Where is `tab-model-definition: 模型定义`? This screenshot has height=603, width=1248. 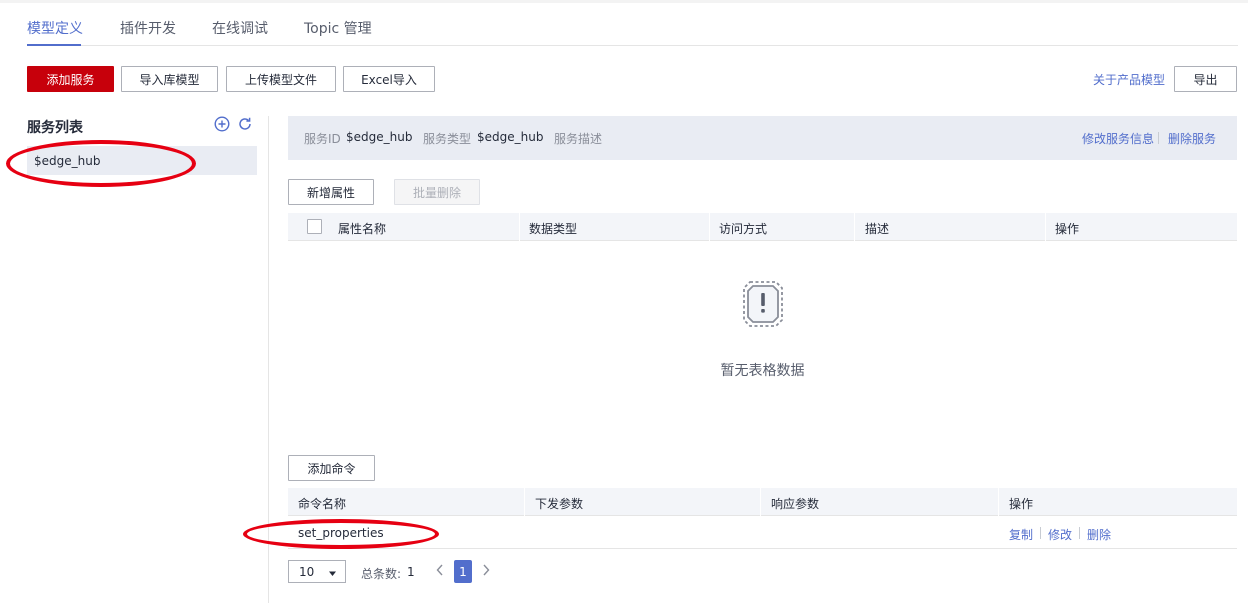 tab-model-definition: 模型定义 is located at coordinates (55, 28).